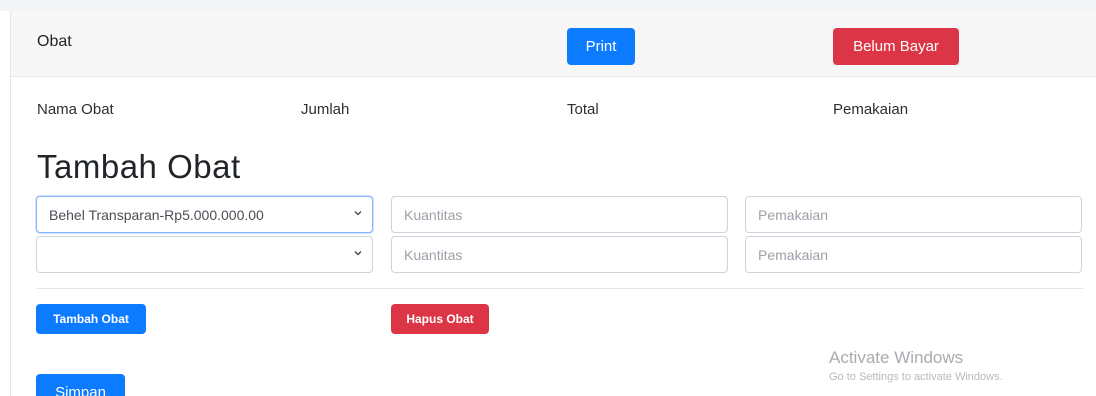  I want to click on card-title: Obat, so click(54, 41).